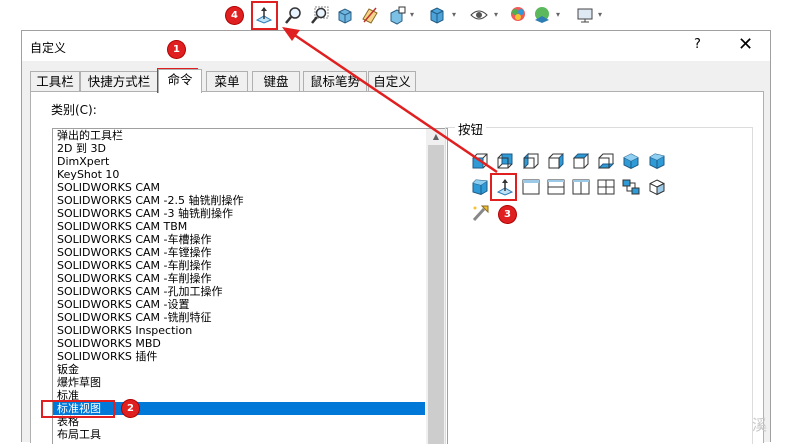  What do you see at coordinates (760, 425) in the screenshot?
I see `watermark-text: 溪` at bounding box center [760, 425].